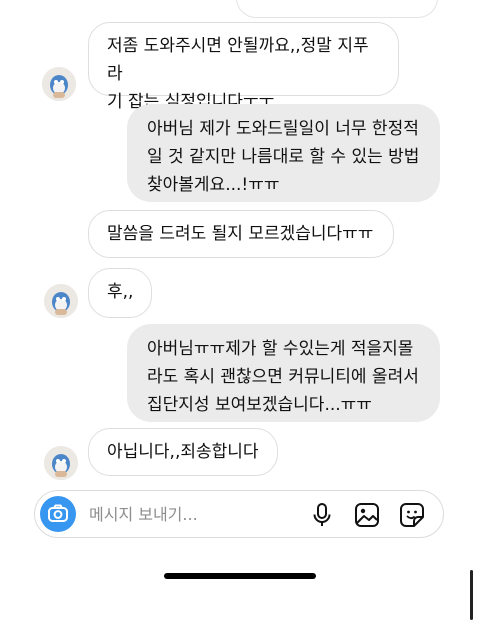 The image size is (480, 630). What do you see at coordinates (471, 595) in the screenshot?
I see `scroll-indicator` at bounding box center [471, 595].